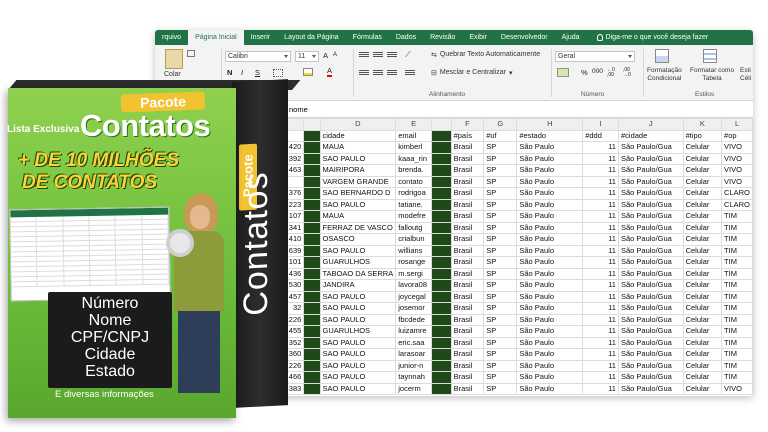 The width and height of the screenshot is (768, 432). Describe the element at coordinates (392, 54) in the screenshot. I see `align-bottom-icon` at that location.